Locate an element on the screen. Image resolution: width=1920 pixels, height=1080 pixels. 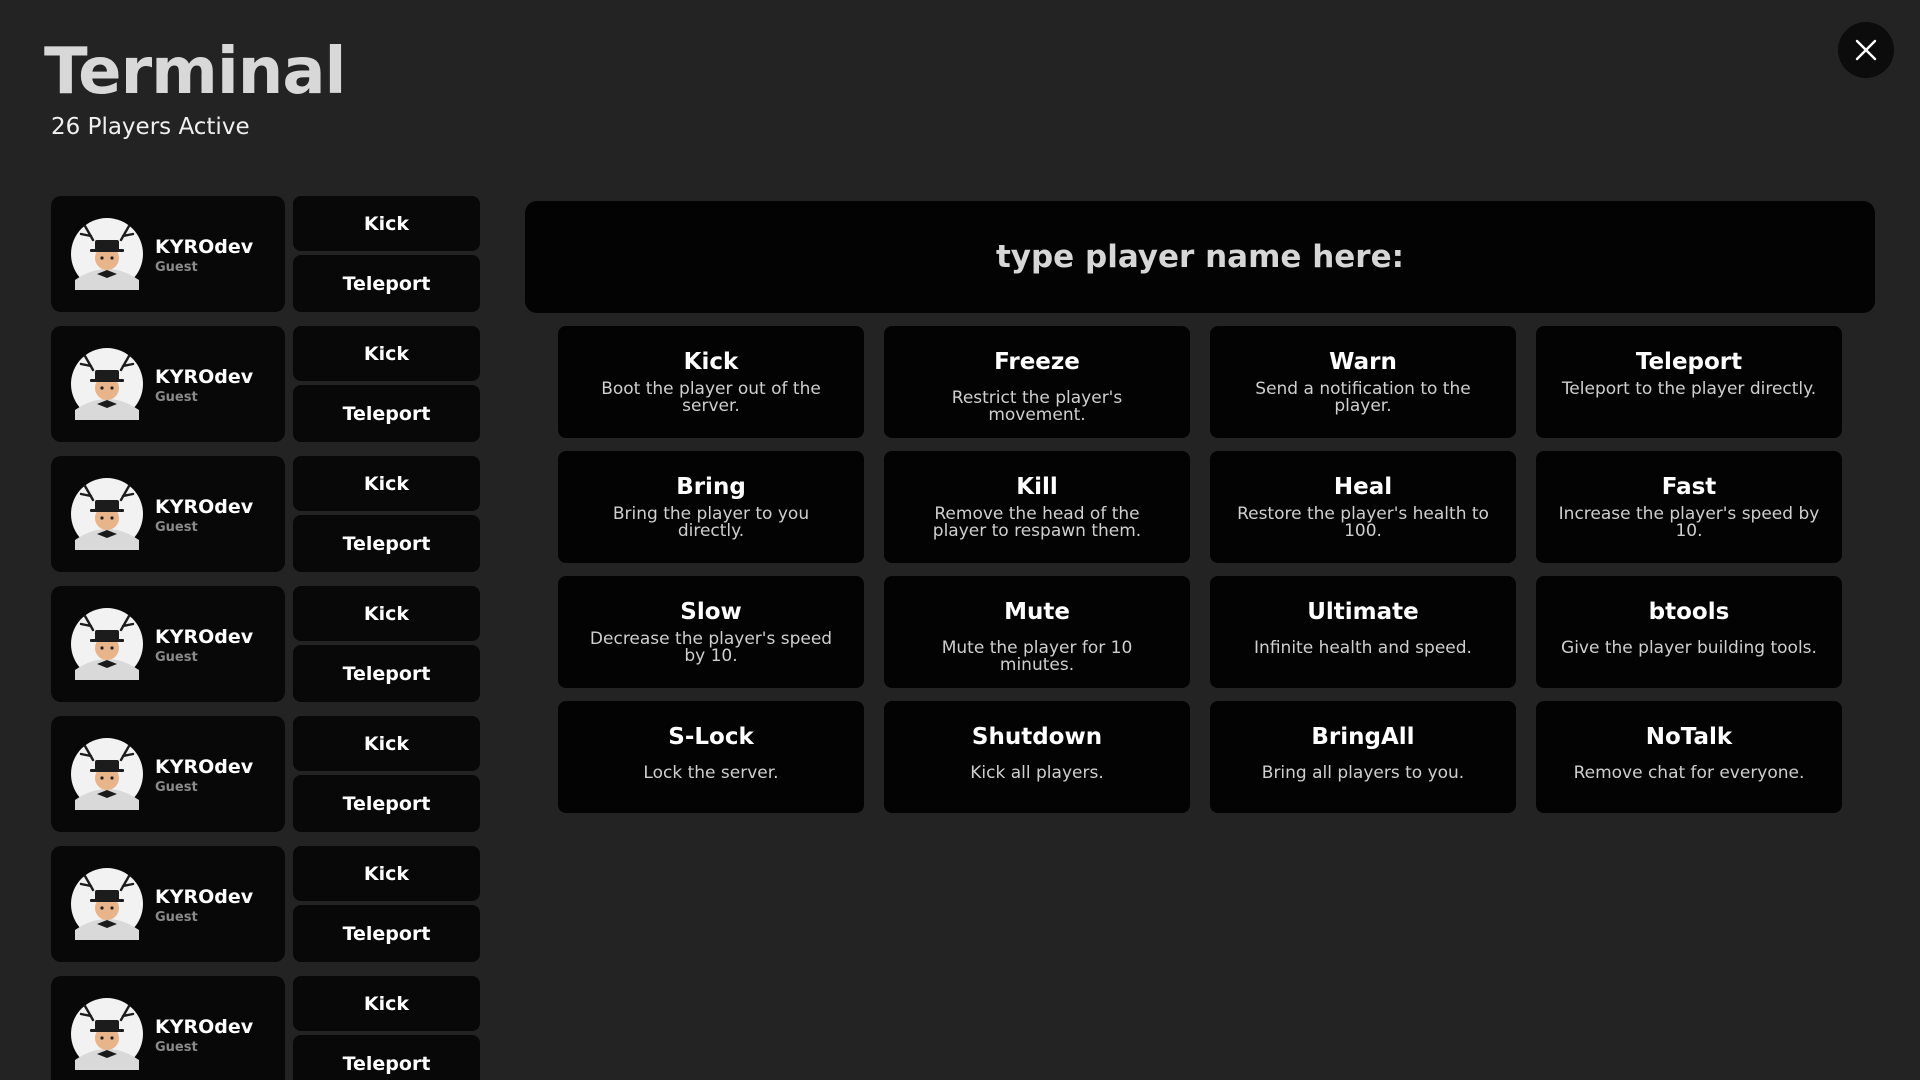
command-description: Infinite health and speed. is located at coordinates (1363, 648).